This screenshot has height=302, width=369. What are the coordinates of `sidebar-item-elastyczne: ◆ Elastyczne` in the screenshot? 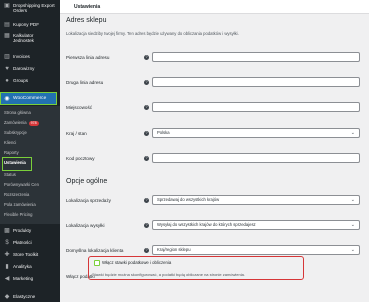 It's located at (18, 297).